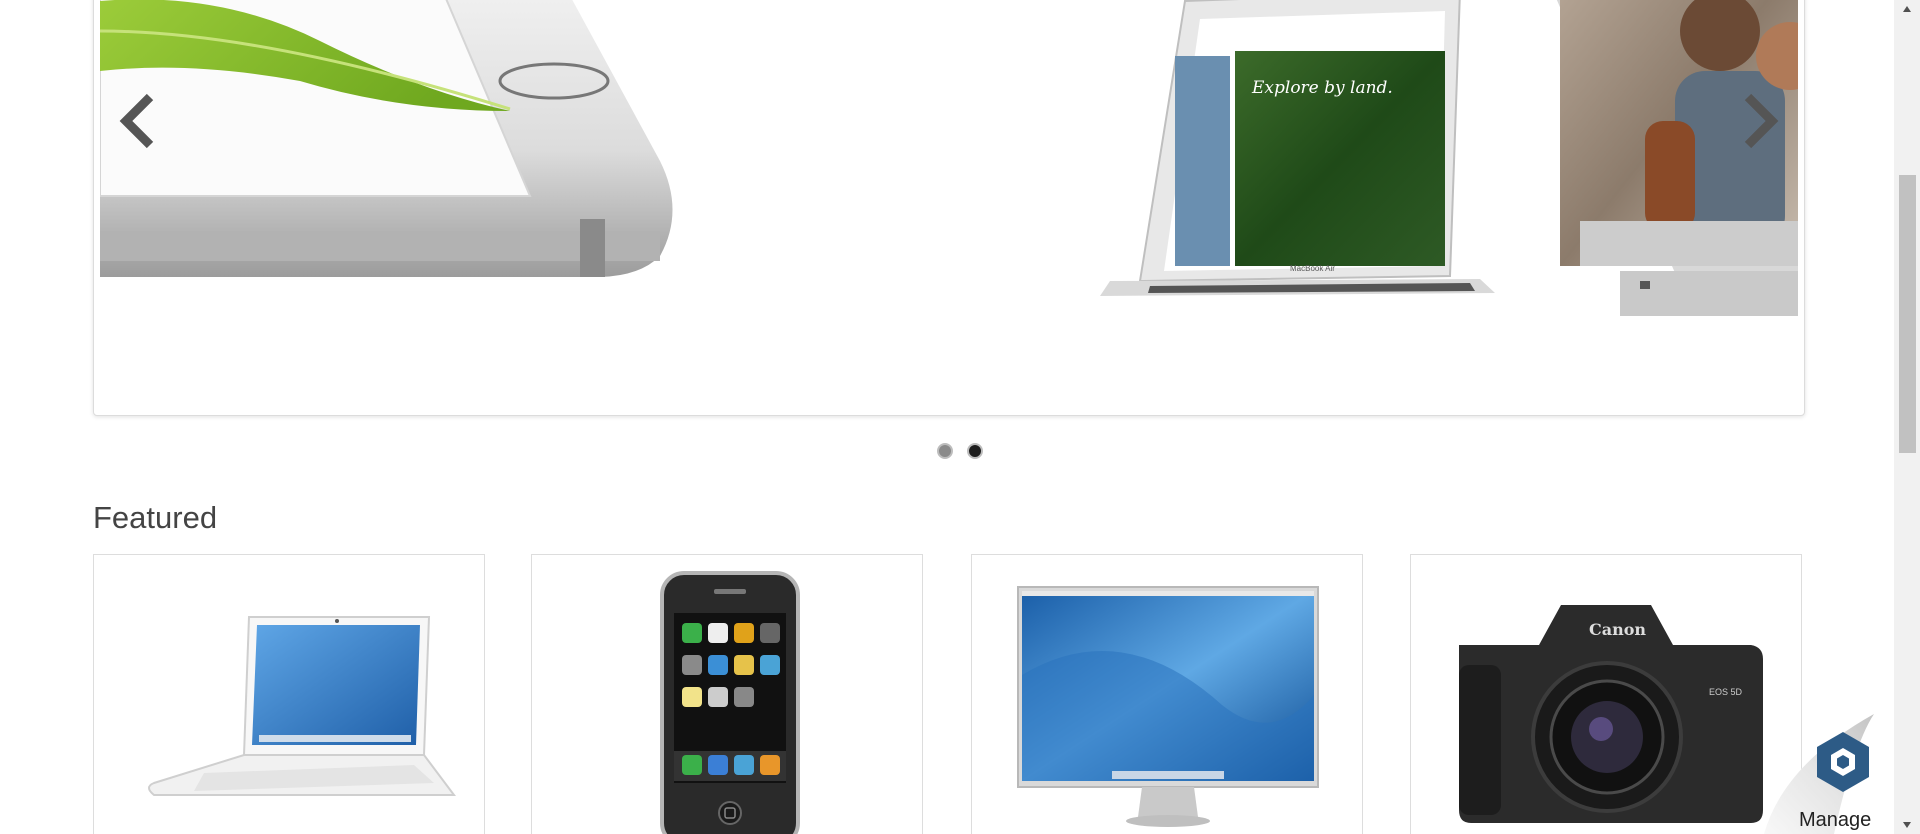 The height and width of the screenshot is (834, 1920). I want to click on carousel-next-button, so click(1760, 121).